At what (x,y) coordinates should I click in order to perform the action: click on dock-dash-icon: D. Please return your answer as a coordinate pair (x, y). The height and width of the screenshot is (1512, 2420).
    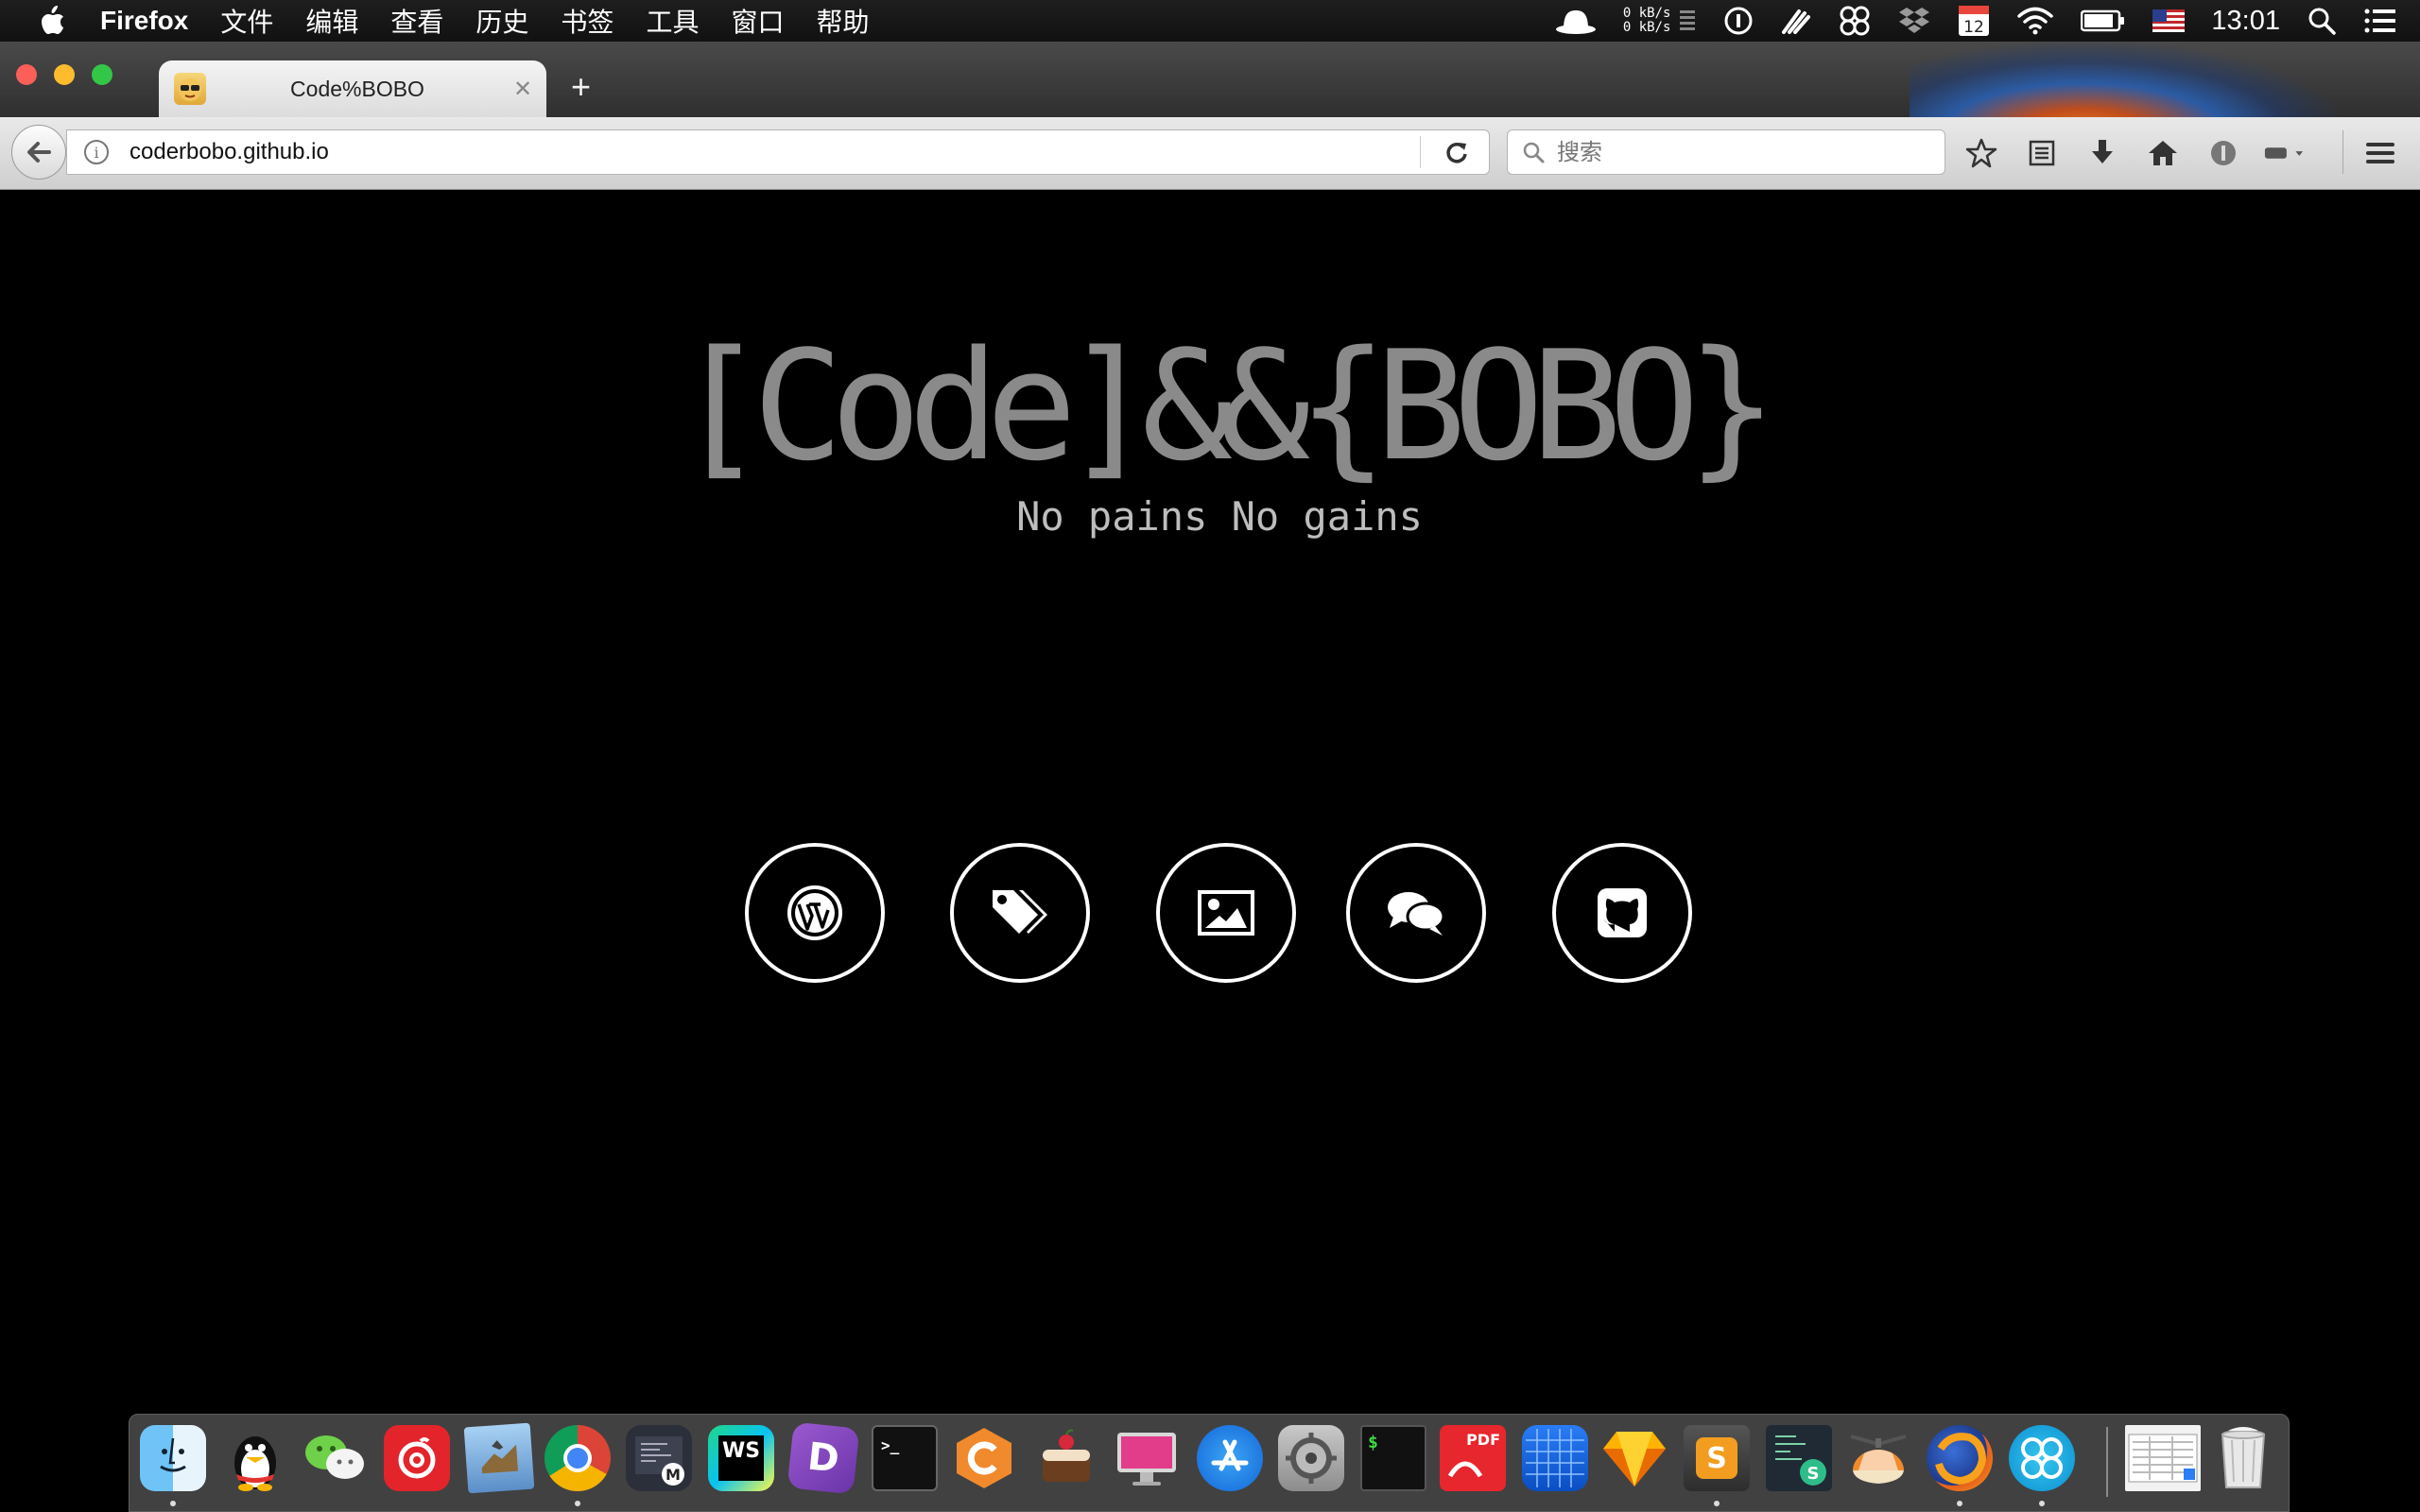
    Looking at the image, I should click on (823, 1458).